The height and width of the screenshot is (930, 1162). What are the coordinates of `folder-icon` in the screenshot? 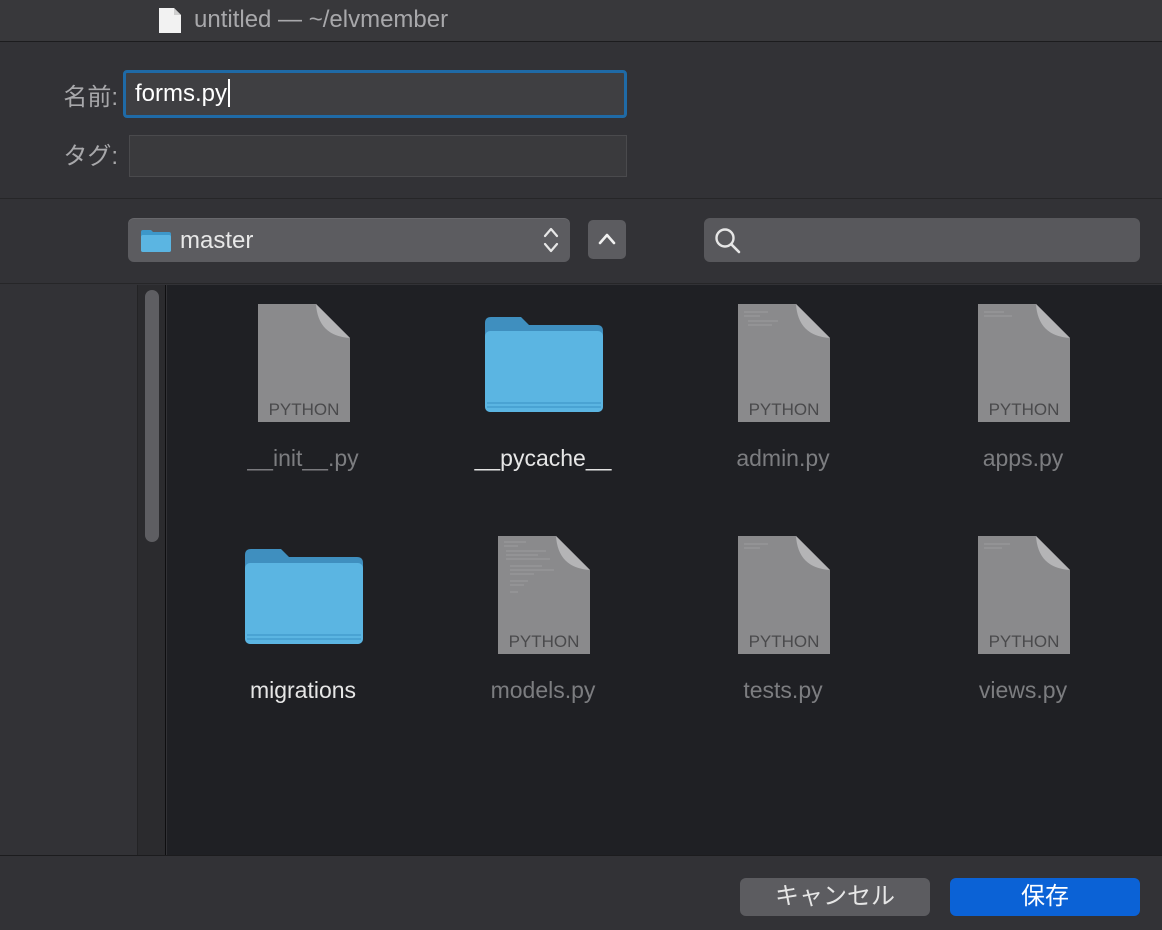 It's located at (156, 241).